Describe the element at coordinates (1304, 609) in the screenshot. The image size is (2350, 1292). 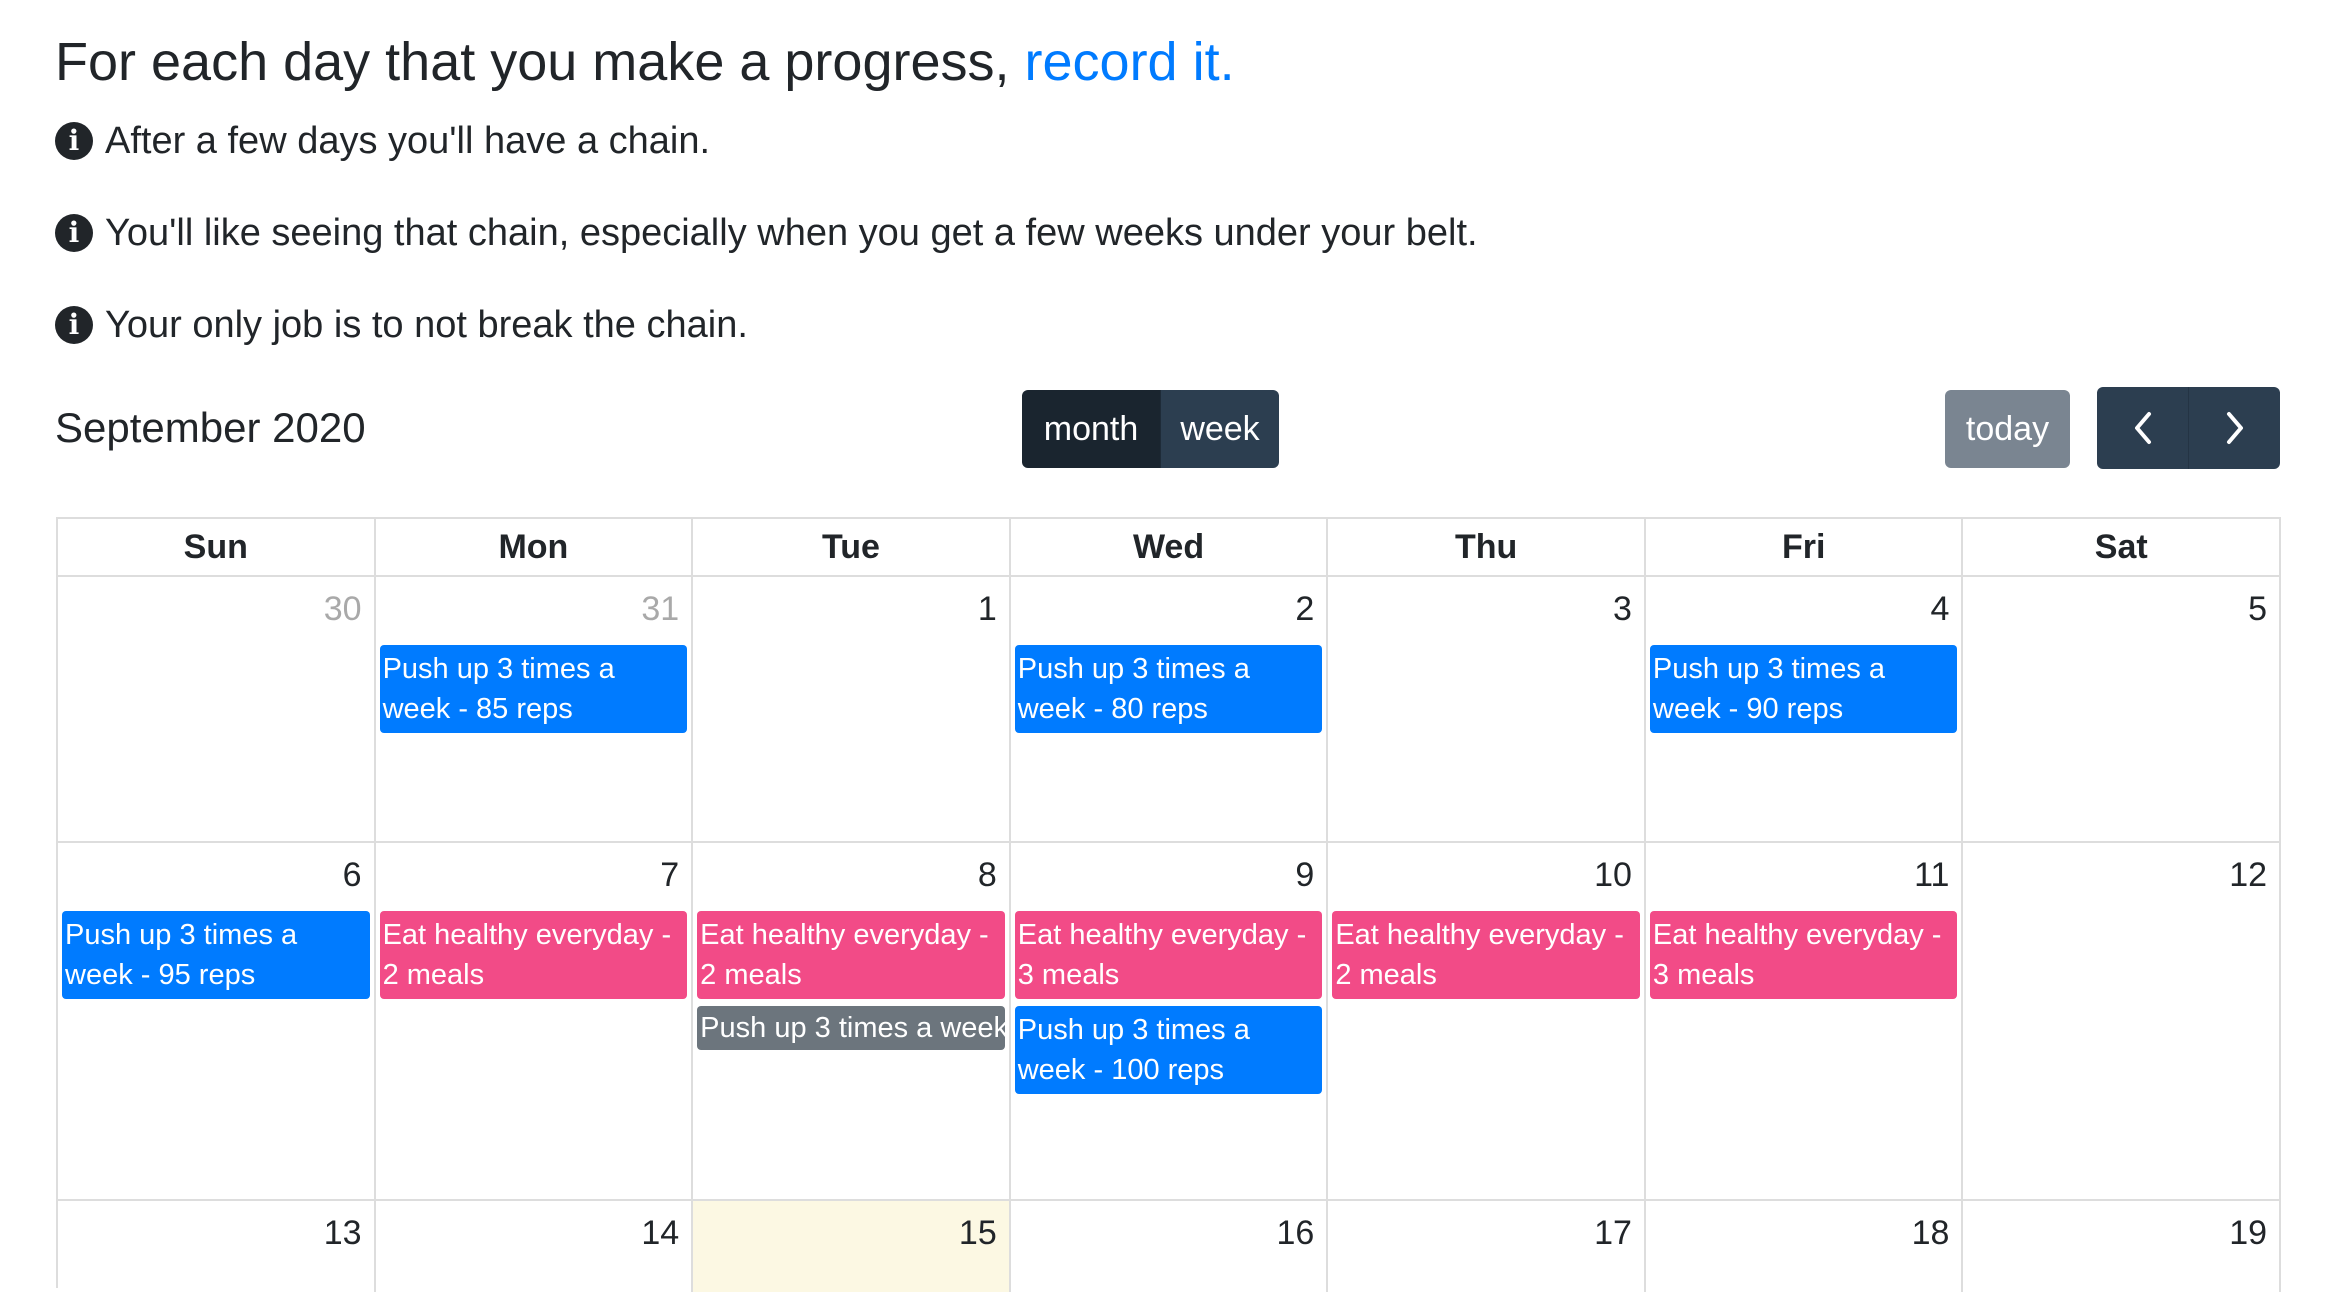
I see `day-number: 2` at that location.